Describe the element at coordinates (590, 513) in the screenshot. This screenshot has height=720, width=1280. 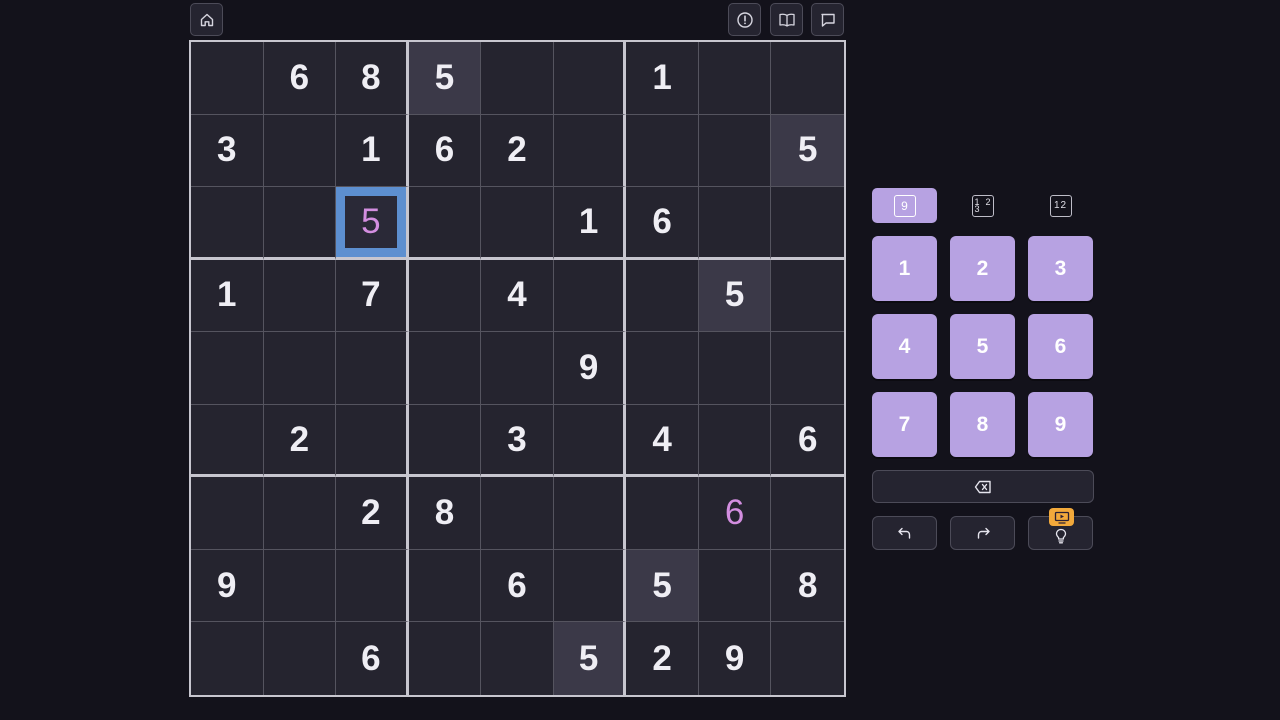
I see `cell-r7c6` at that location.